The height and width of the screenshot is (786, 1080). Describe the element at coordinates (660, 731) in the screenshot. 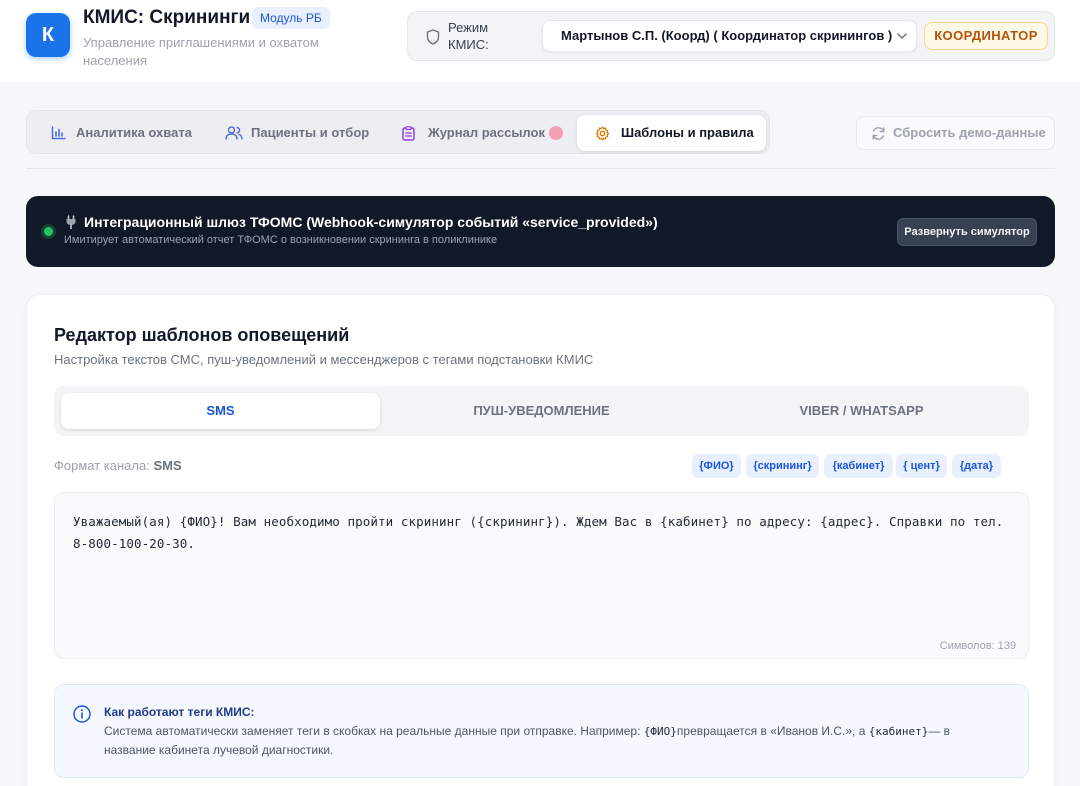

I see `info-tag-fio: {ФИО}` at that location.